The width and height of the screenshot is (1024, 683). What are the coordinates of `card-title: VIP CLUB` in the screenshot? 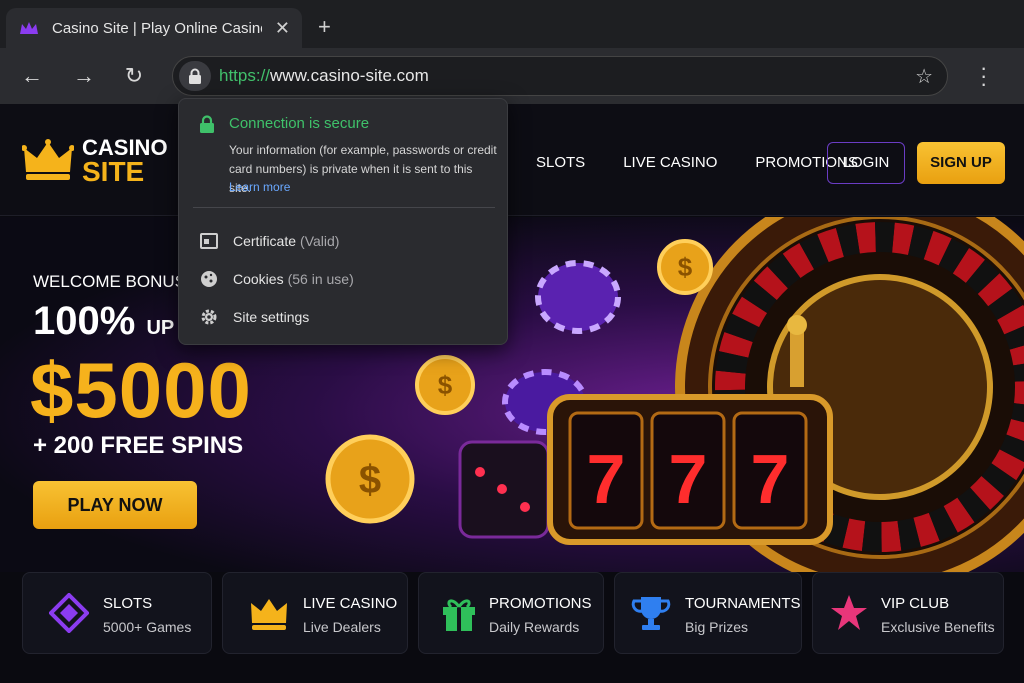 It's located at (915, 603).